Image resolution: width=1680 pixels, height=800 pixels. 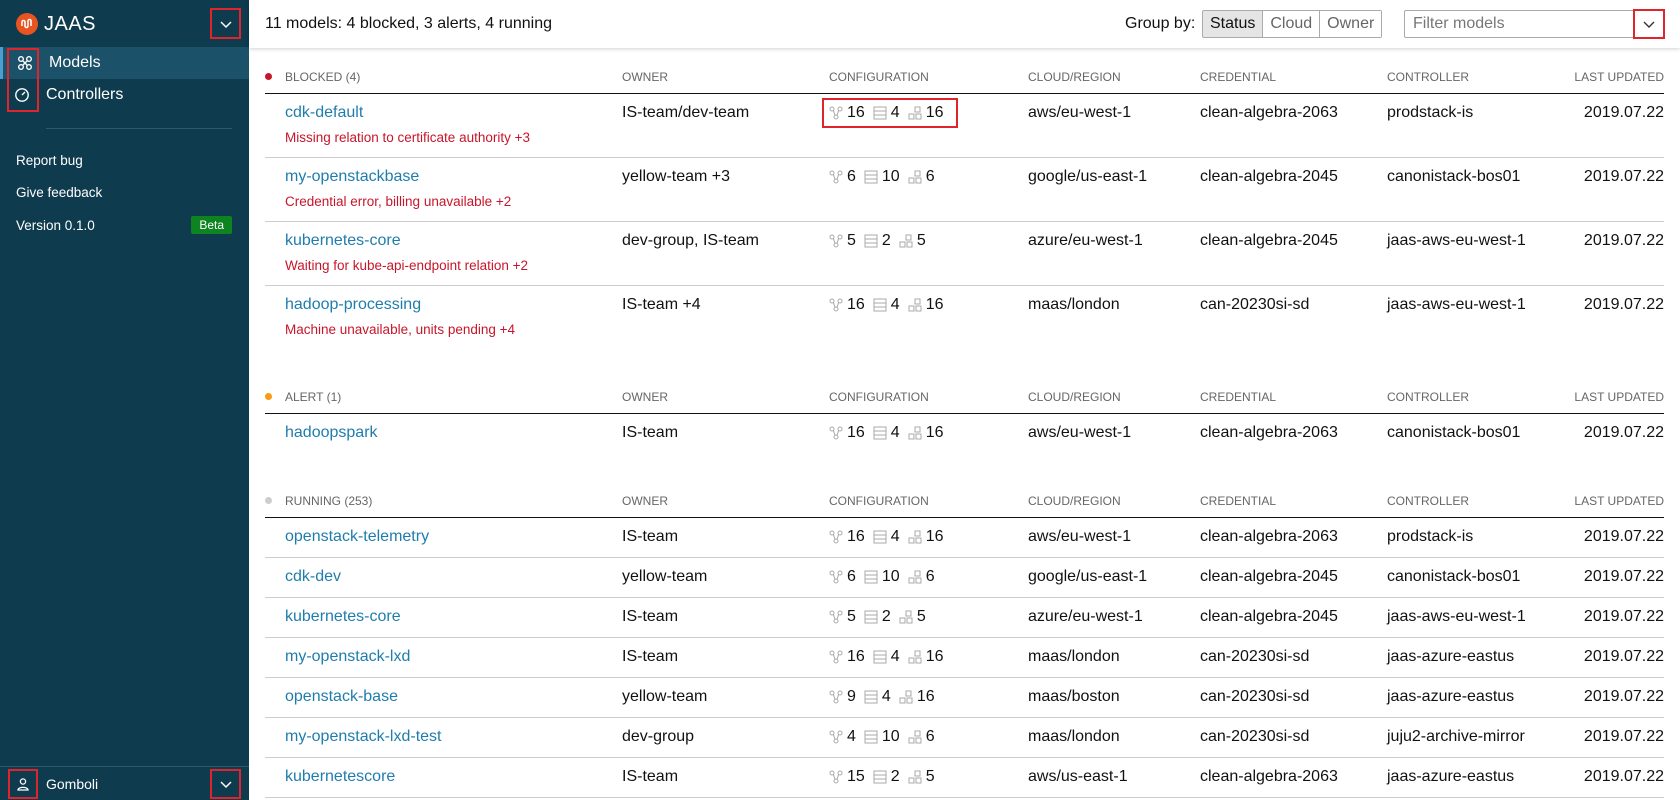 I want to click on model-owner: IS-team +4, so click(x=661, y=304).